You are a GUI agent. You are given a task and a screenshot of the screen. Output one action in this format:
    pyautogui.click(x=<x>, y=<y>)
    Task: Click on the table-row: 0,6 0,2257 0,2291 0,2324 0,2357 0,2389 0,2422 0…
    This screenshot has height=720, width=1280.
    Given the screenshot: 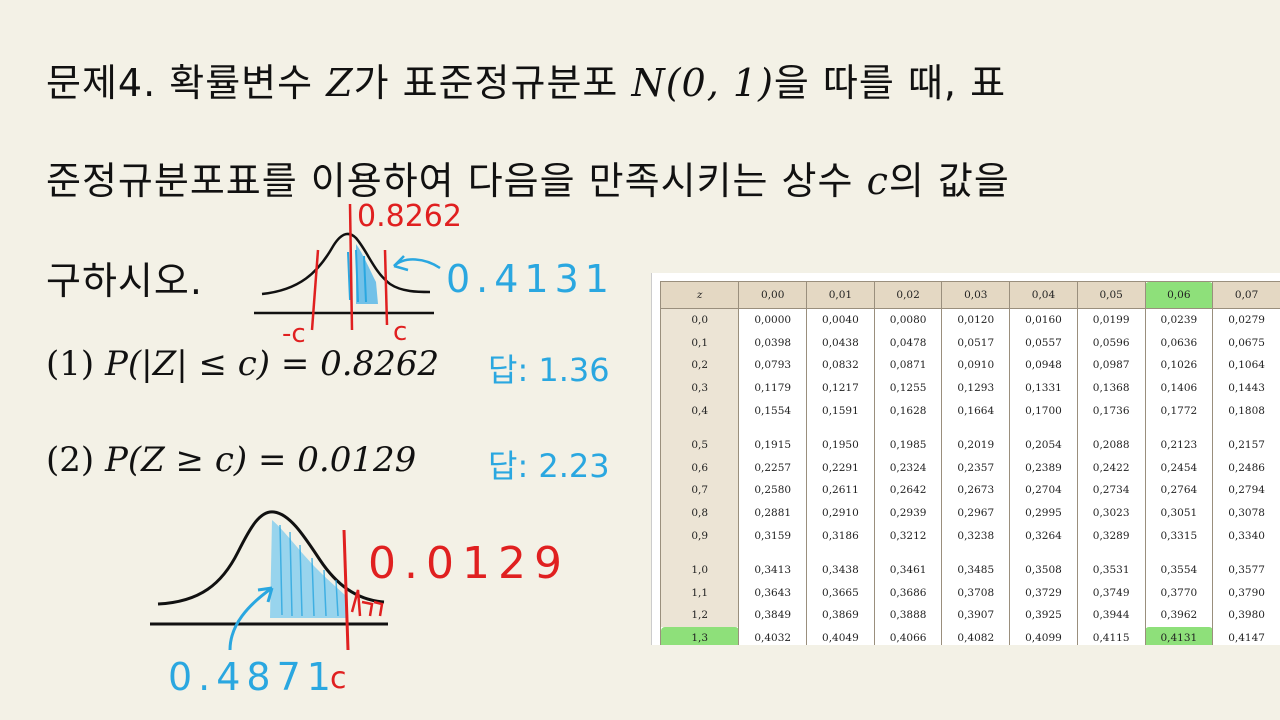 What is the action you would take?
    pyautogui.click(x=969, y=468)
    